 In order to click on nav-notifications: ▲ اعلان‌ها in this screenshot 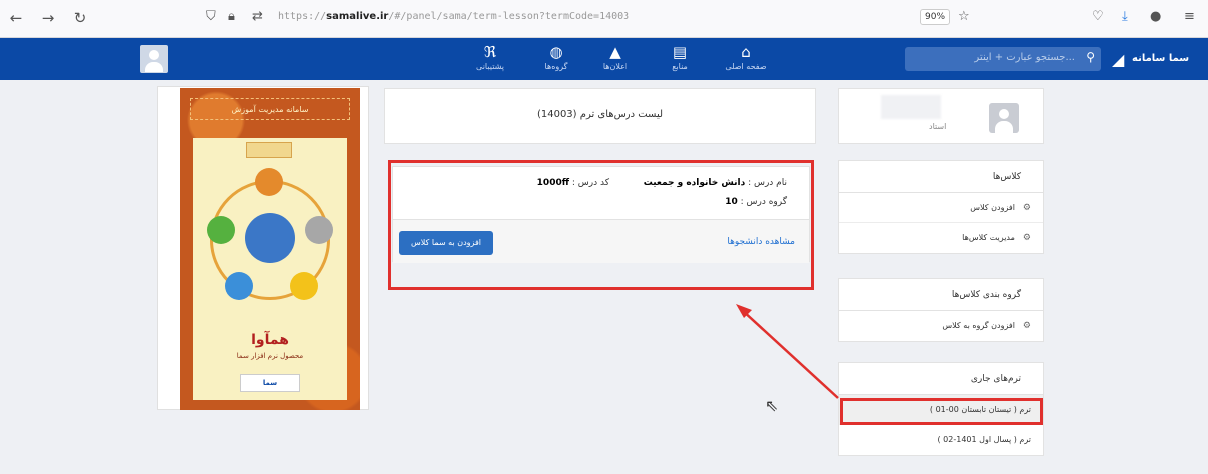, I will do `click(615, 56)`.